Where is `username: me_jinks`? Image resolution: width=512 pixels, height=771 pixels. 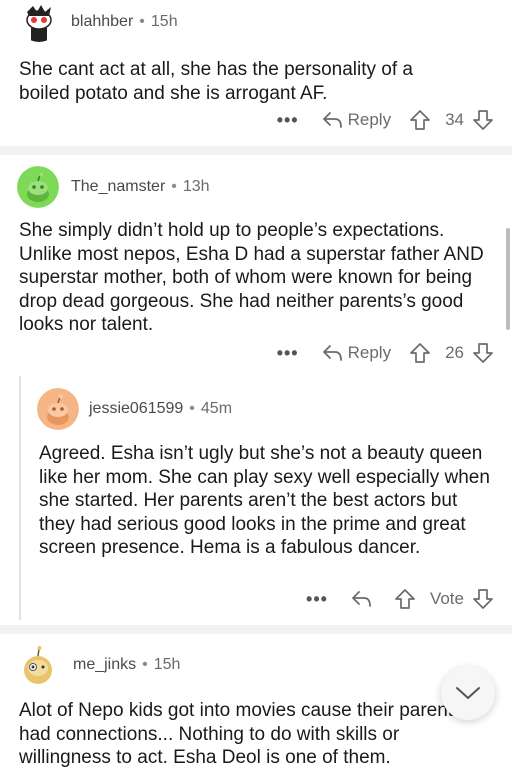
username: me_jinks is located at coordinates (104, 665).